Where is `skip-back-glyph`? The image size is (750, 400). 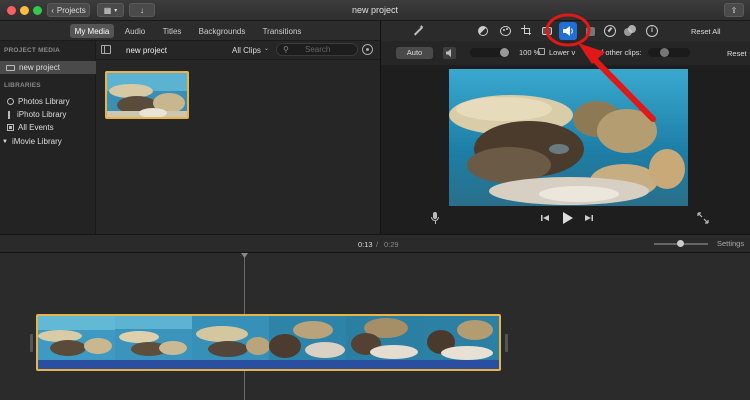 skip-back-glyph is located at coordinates (545, 218).